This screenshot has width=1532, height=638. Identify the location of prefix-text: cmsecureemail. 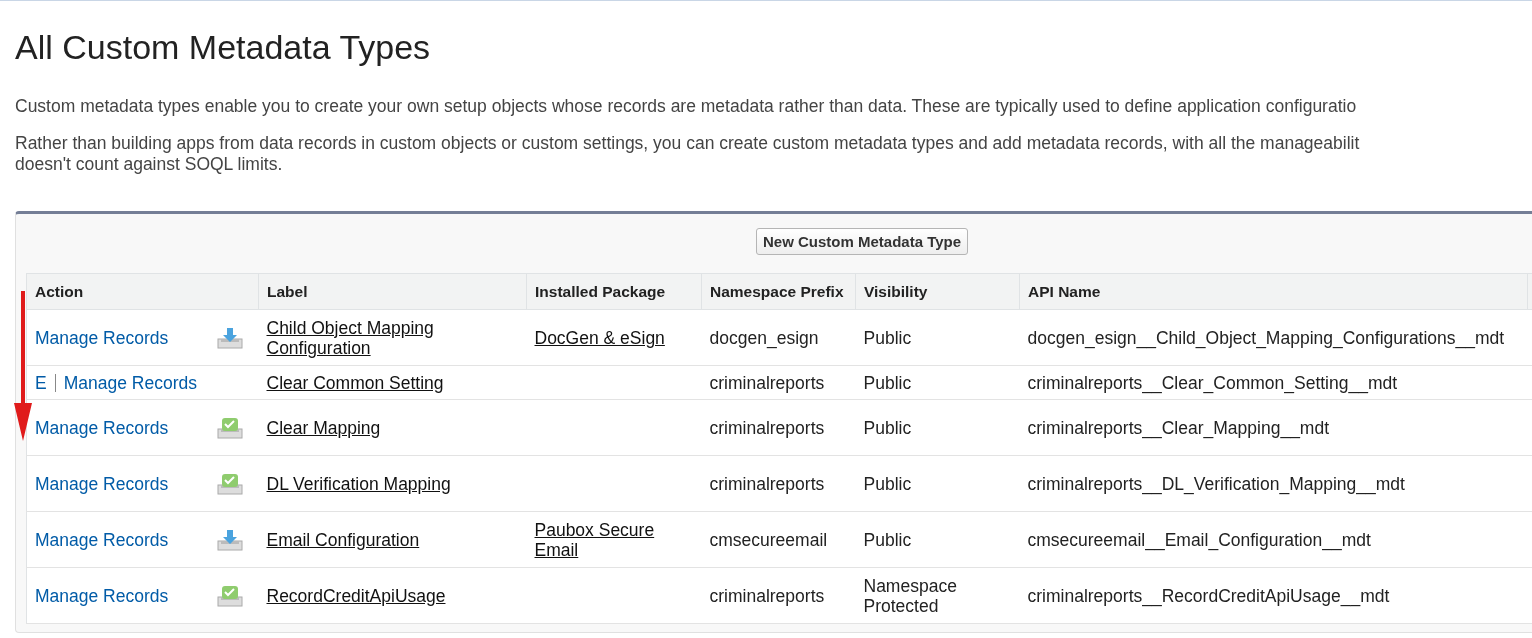
(768, 539).